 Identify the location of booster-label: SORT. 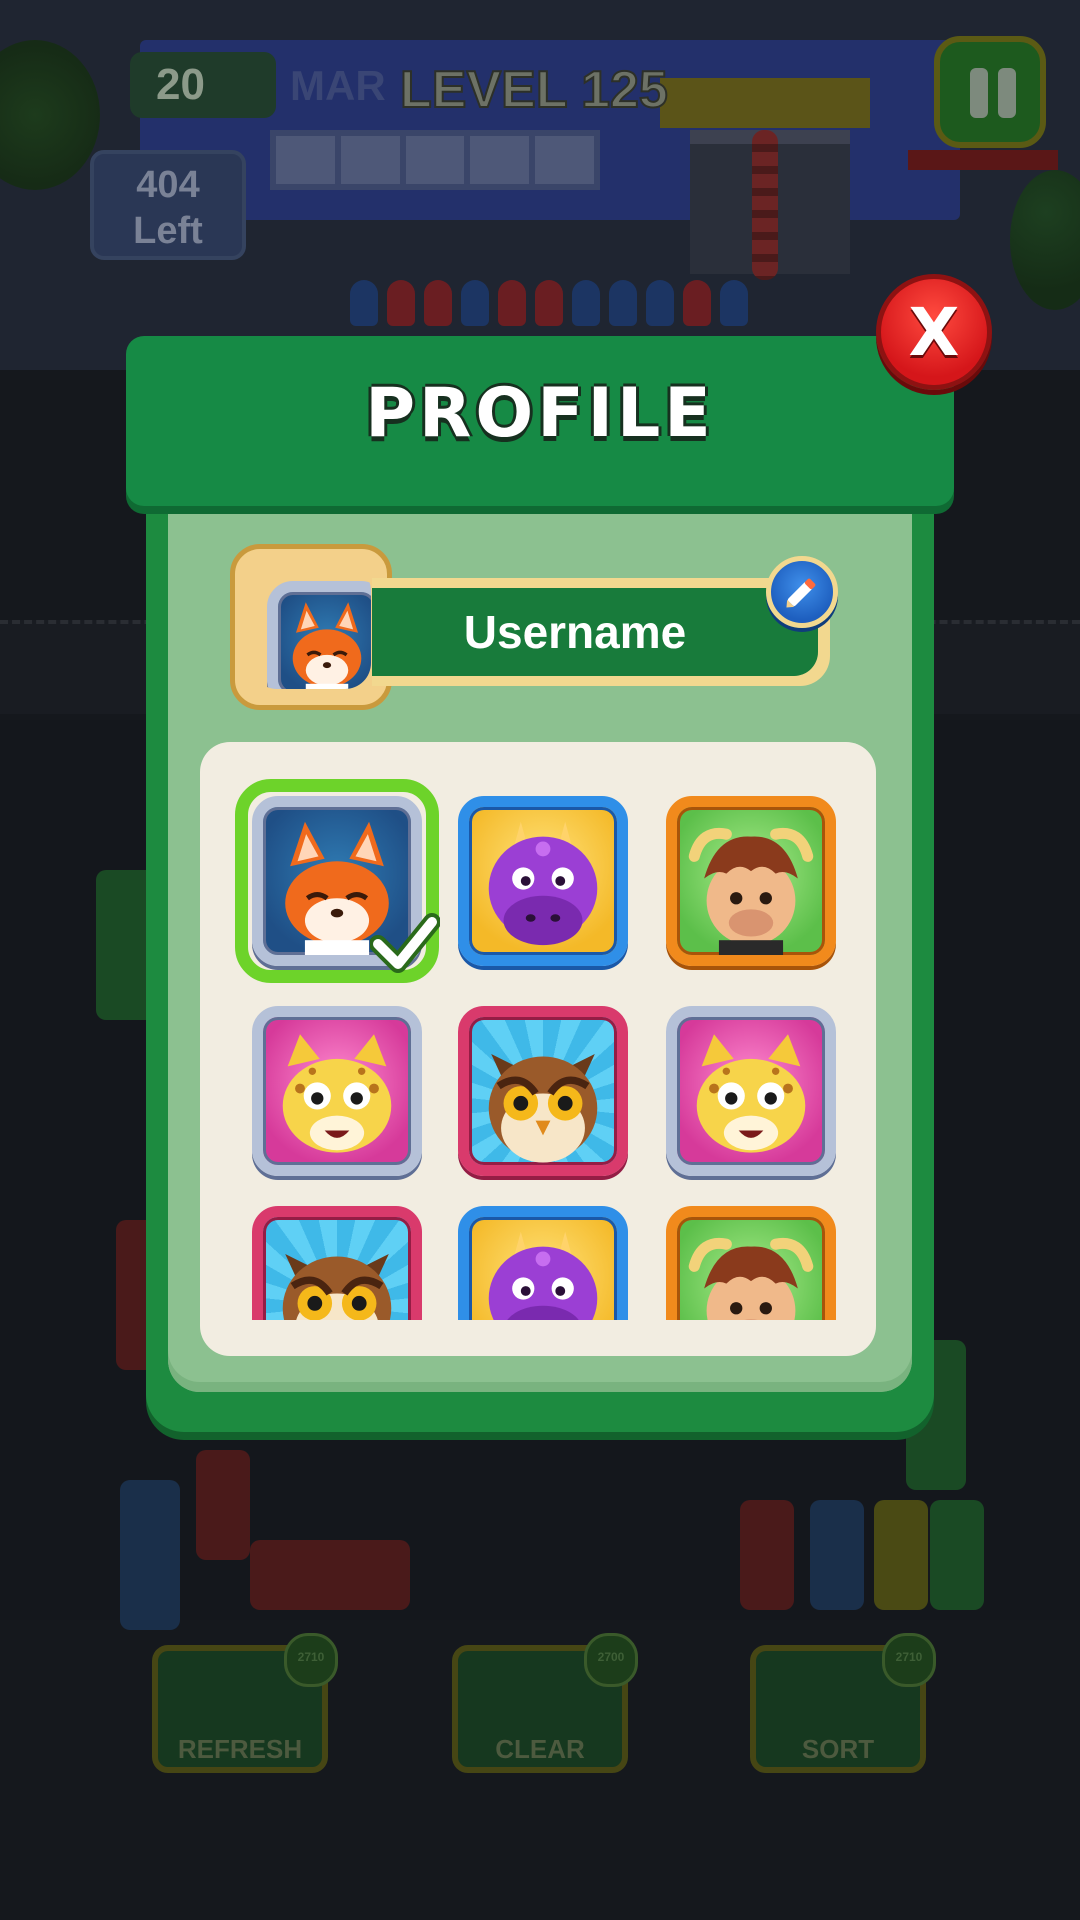
(838, 1749).